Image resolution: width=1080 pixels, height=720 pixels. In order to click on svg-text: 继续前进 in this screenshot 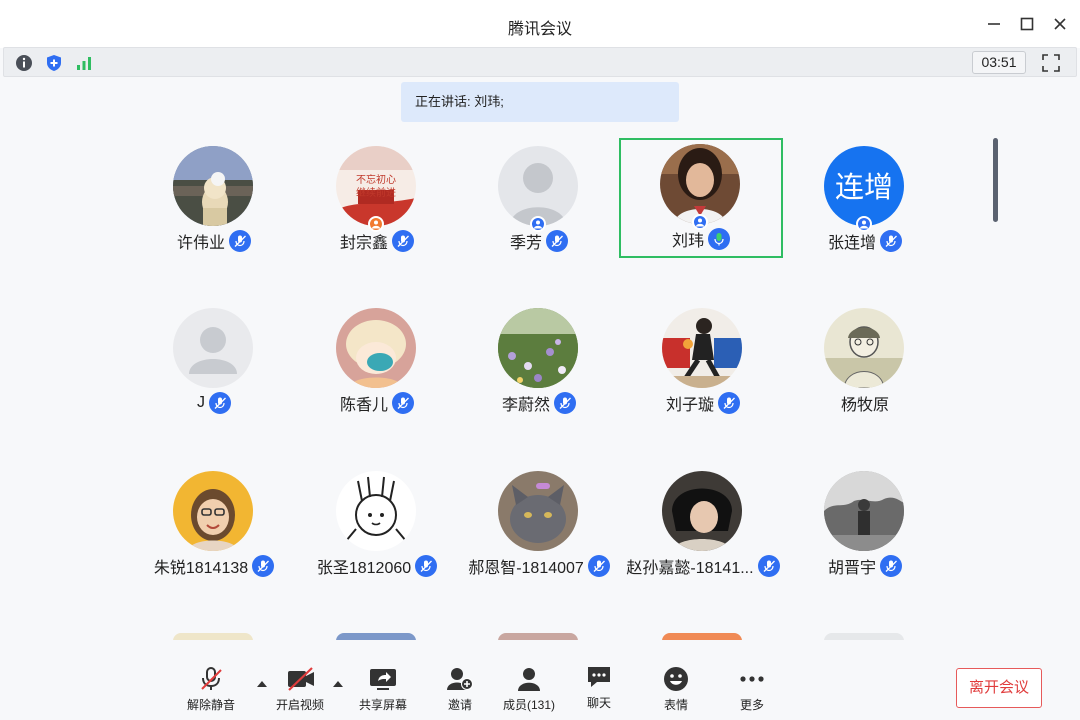, I will do `click(376, 192)`.